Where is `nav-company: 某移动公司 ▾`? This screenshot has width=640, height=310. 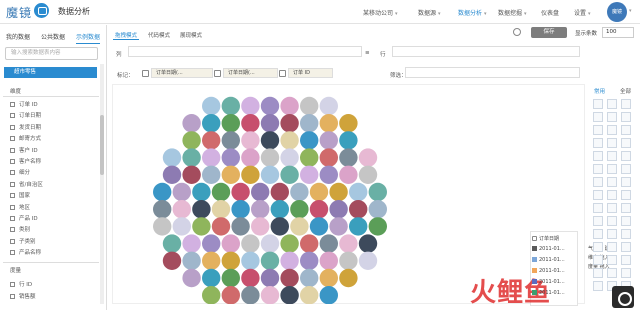 nav-company: 某移动公司 ▾ is located at coordinates (380, 12).